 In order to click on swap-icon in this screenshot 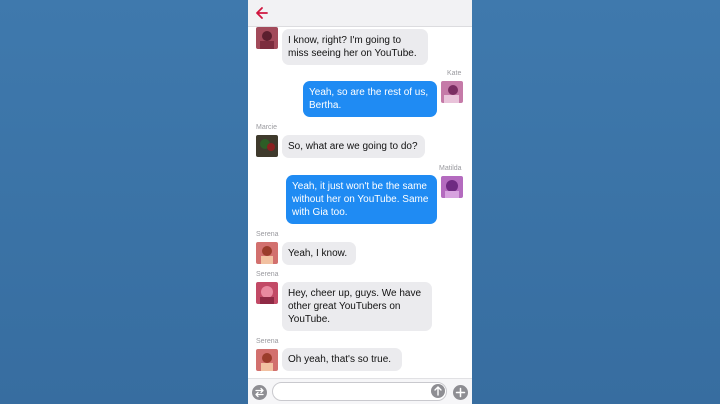, I will do `click(259, 392)`.